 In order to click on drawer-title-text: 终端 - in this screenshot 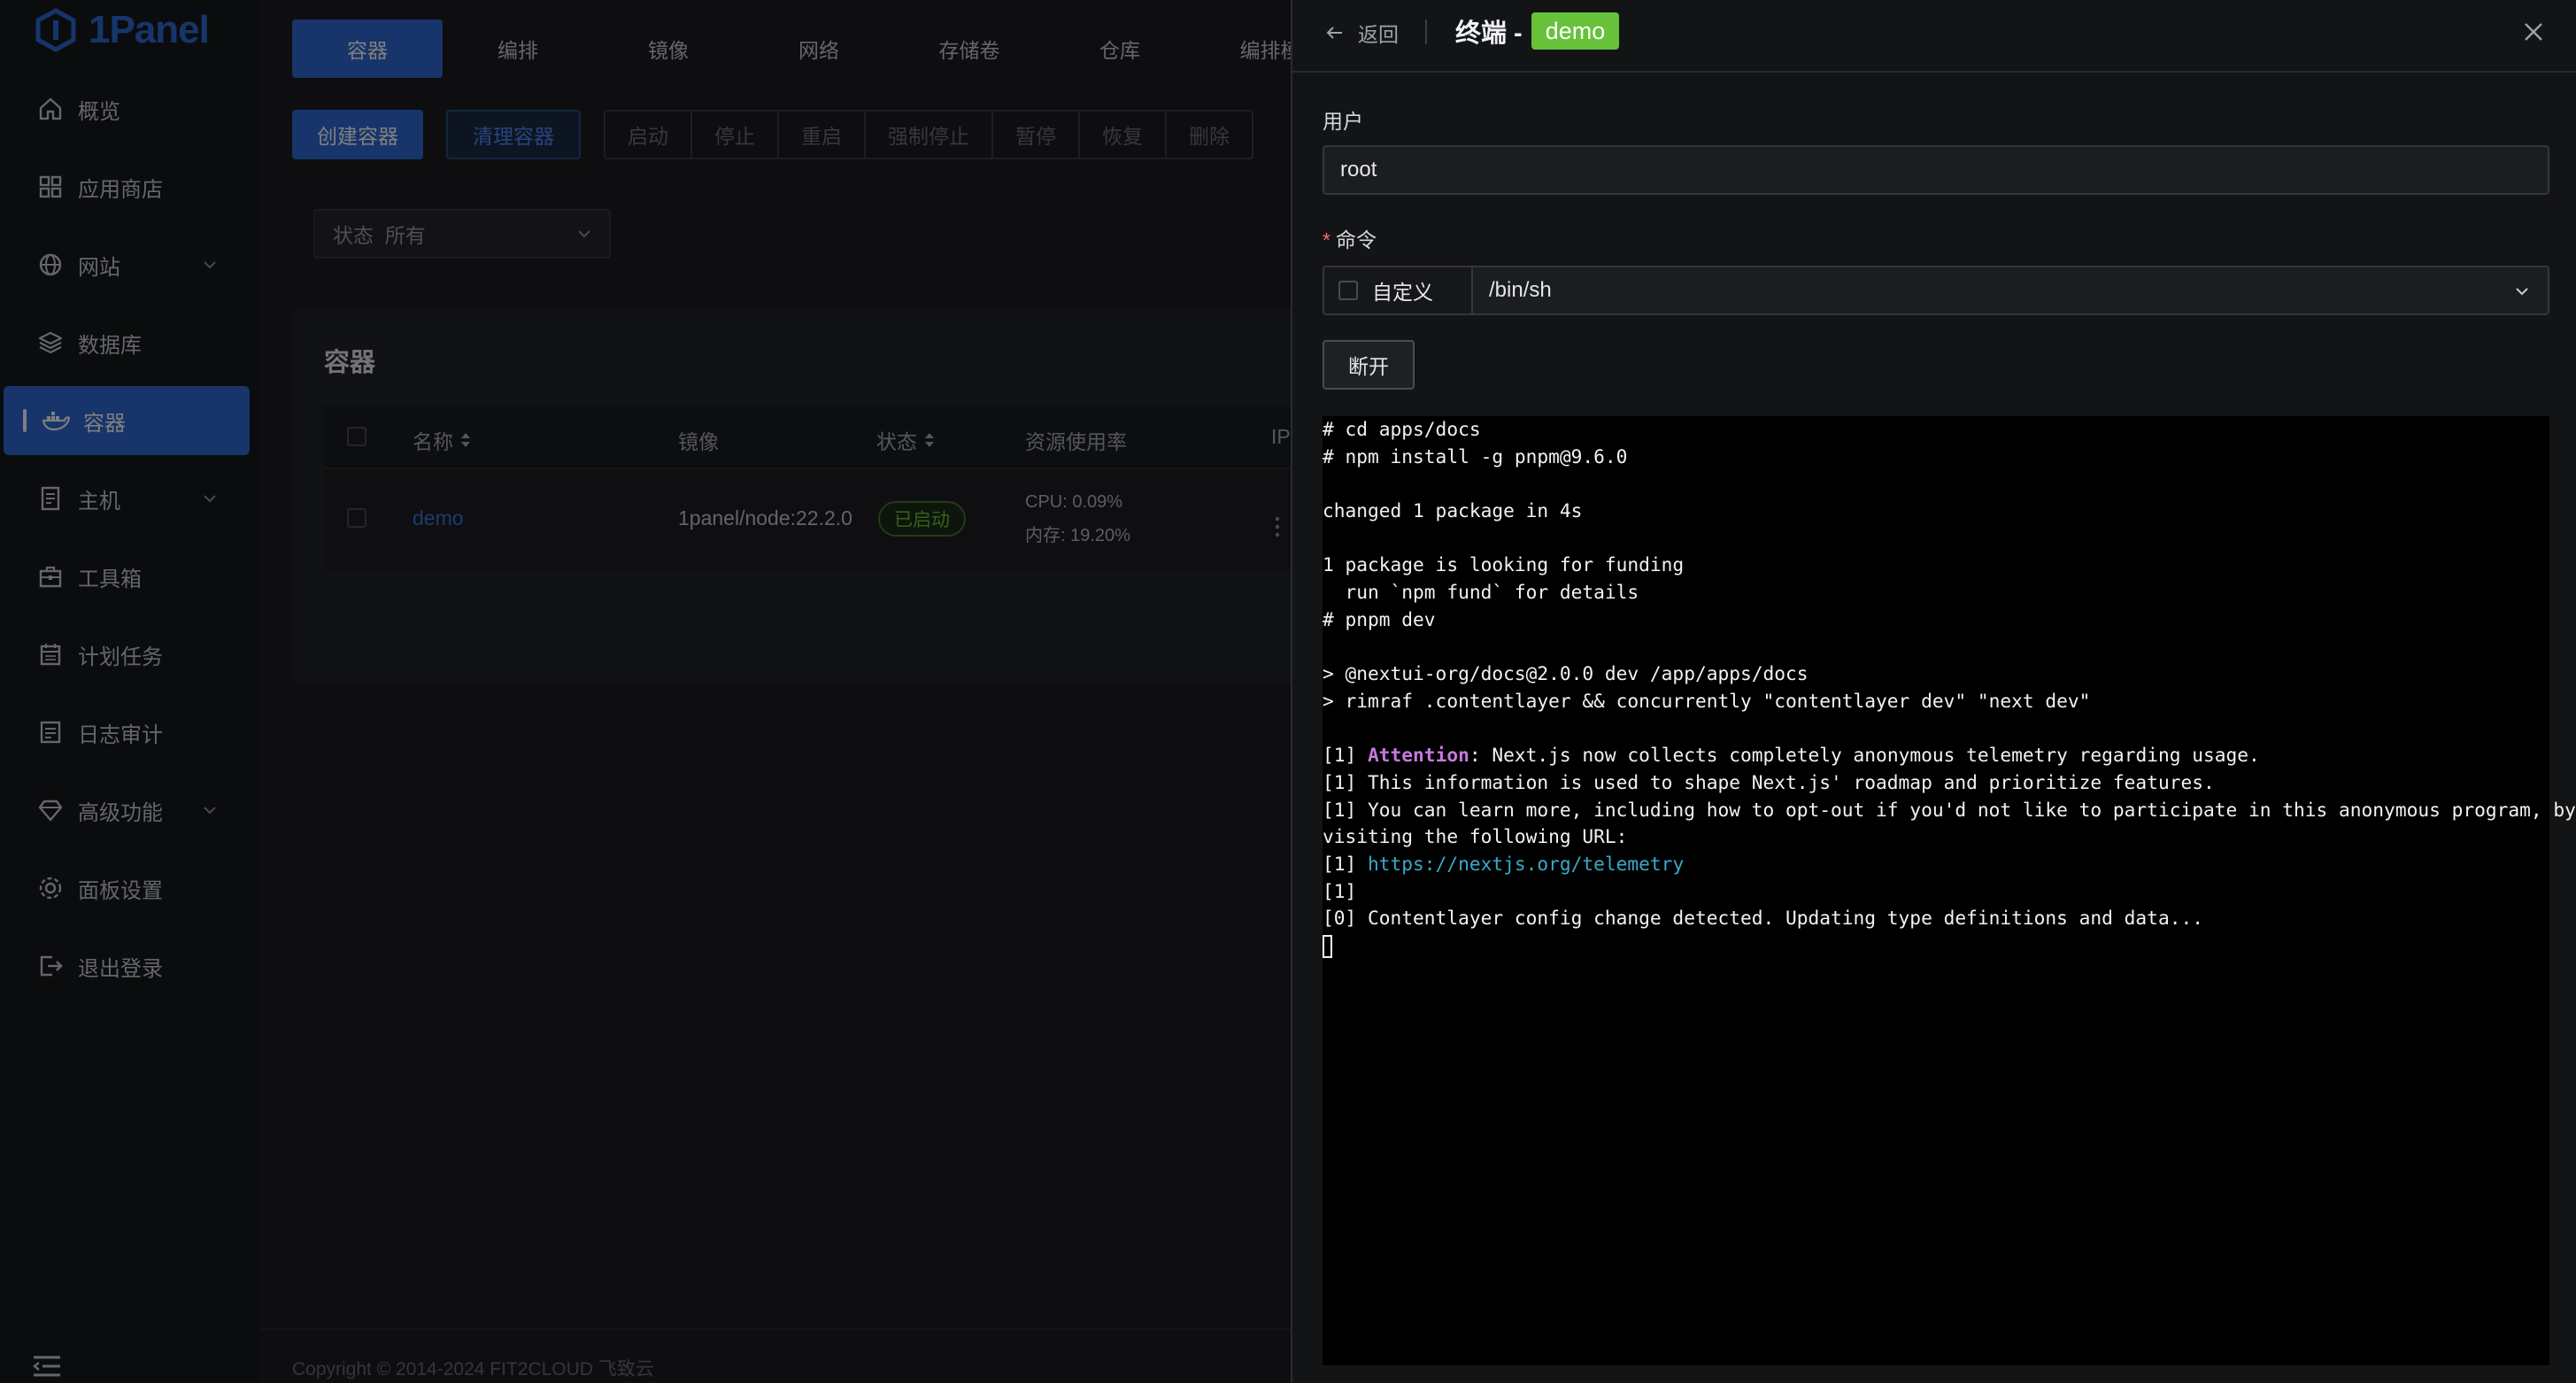, I will do `click(1489, 33)`.